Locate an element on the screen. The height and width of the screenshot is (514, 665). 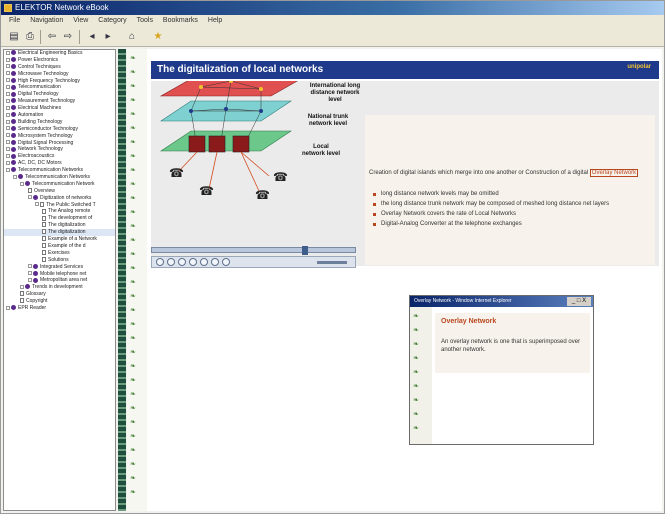
tree-item: Digitization of networks is located at coordinates (59, 198).